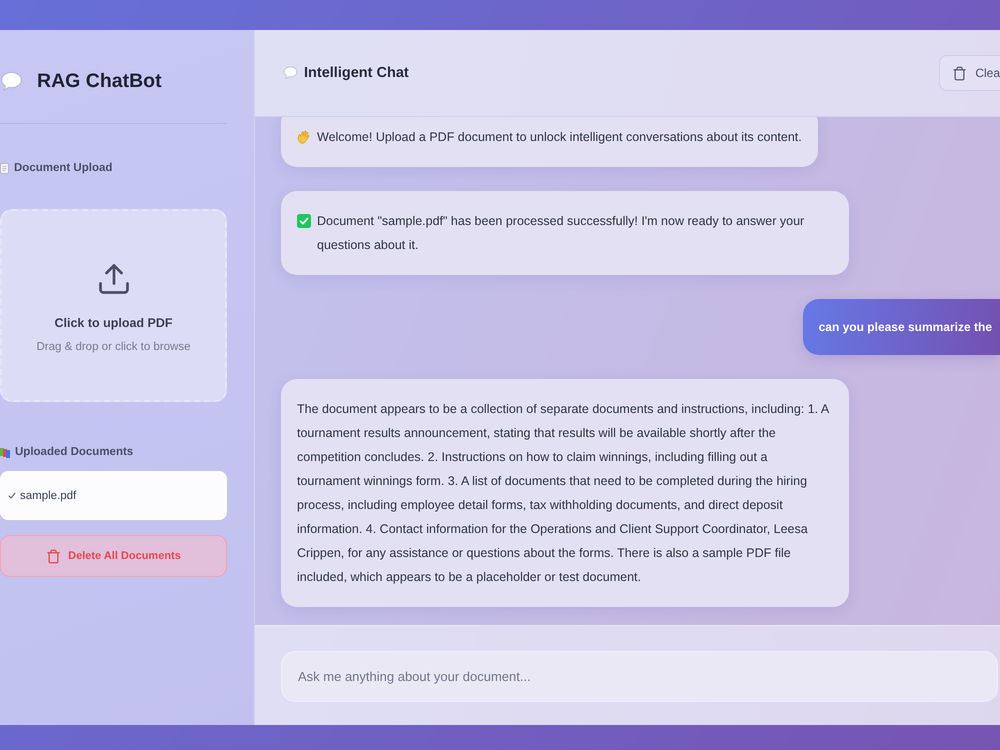  What do you see at coordinates (99, 81) in the screenshot?
I see `app-title: RAG ChatBot` at bounding box center [99, 81].